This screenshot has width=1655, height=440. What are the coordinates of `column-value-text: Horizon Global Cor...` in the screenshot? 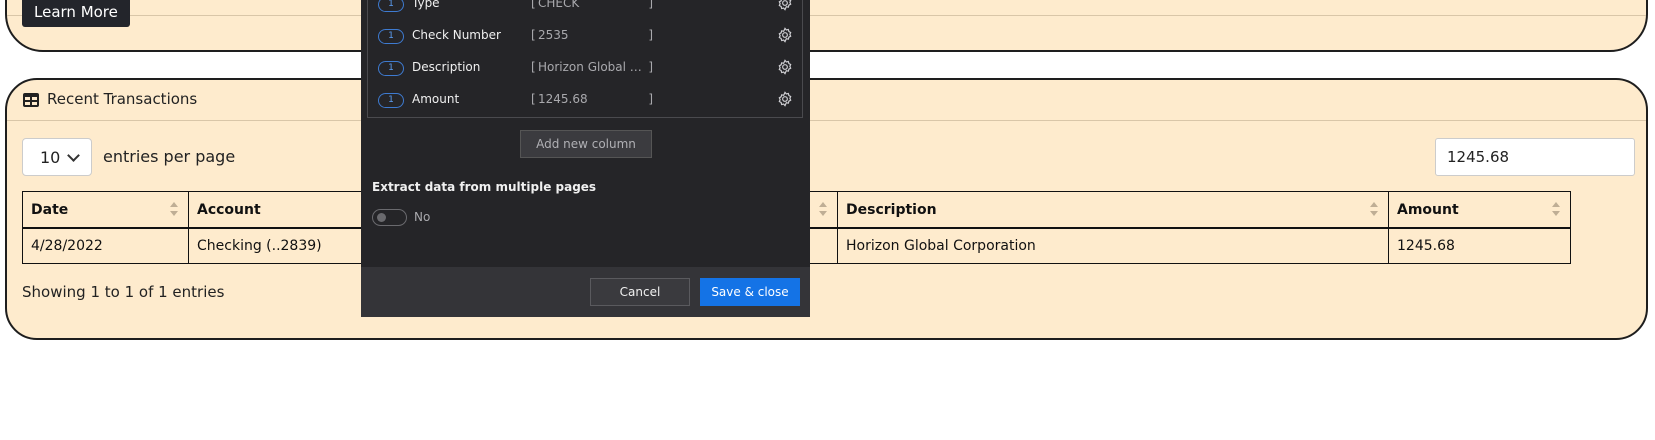 It's located at (592, 67).